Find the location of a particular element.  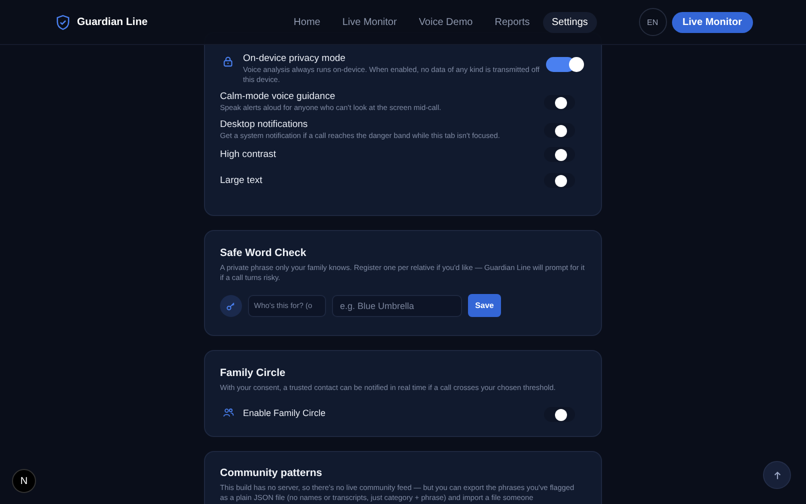

lock-icon is located at coordinates (228, 61).